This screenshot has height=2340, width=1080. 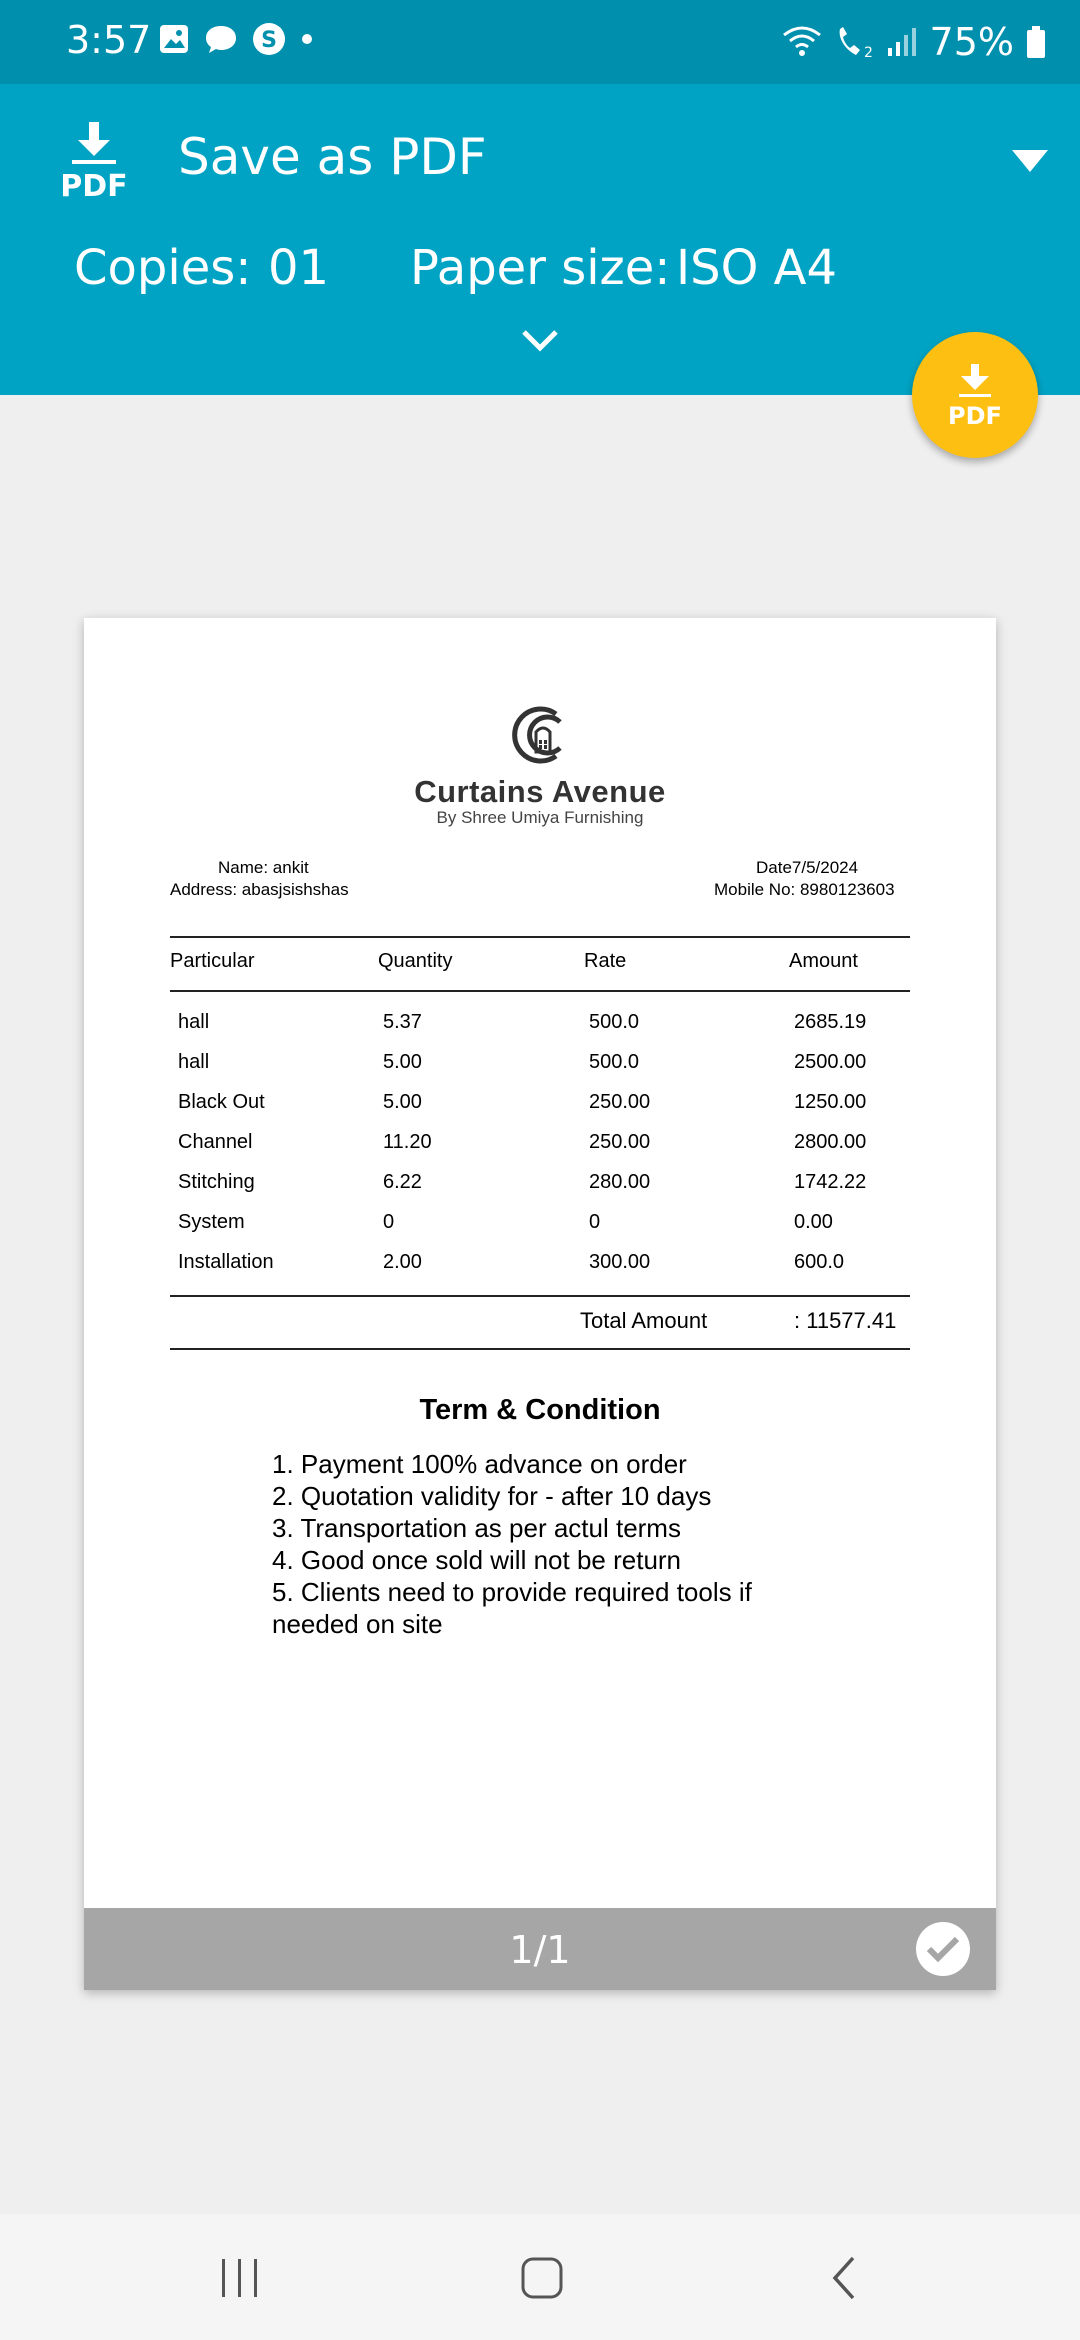 I want to click on row-3-particular: Black Out, so click(x=221, y=1102).